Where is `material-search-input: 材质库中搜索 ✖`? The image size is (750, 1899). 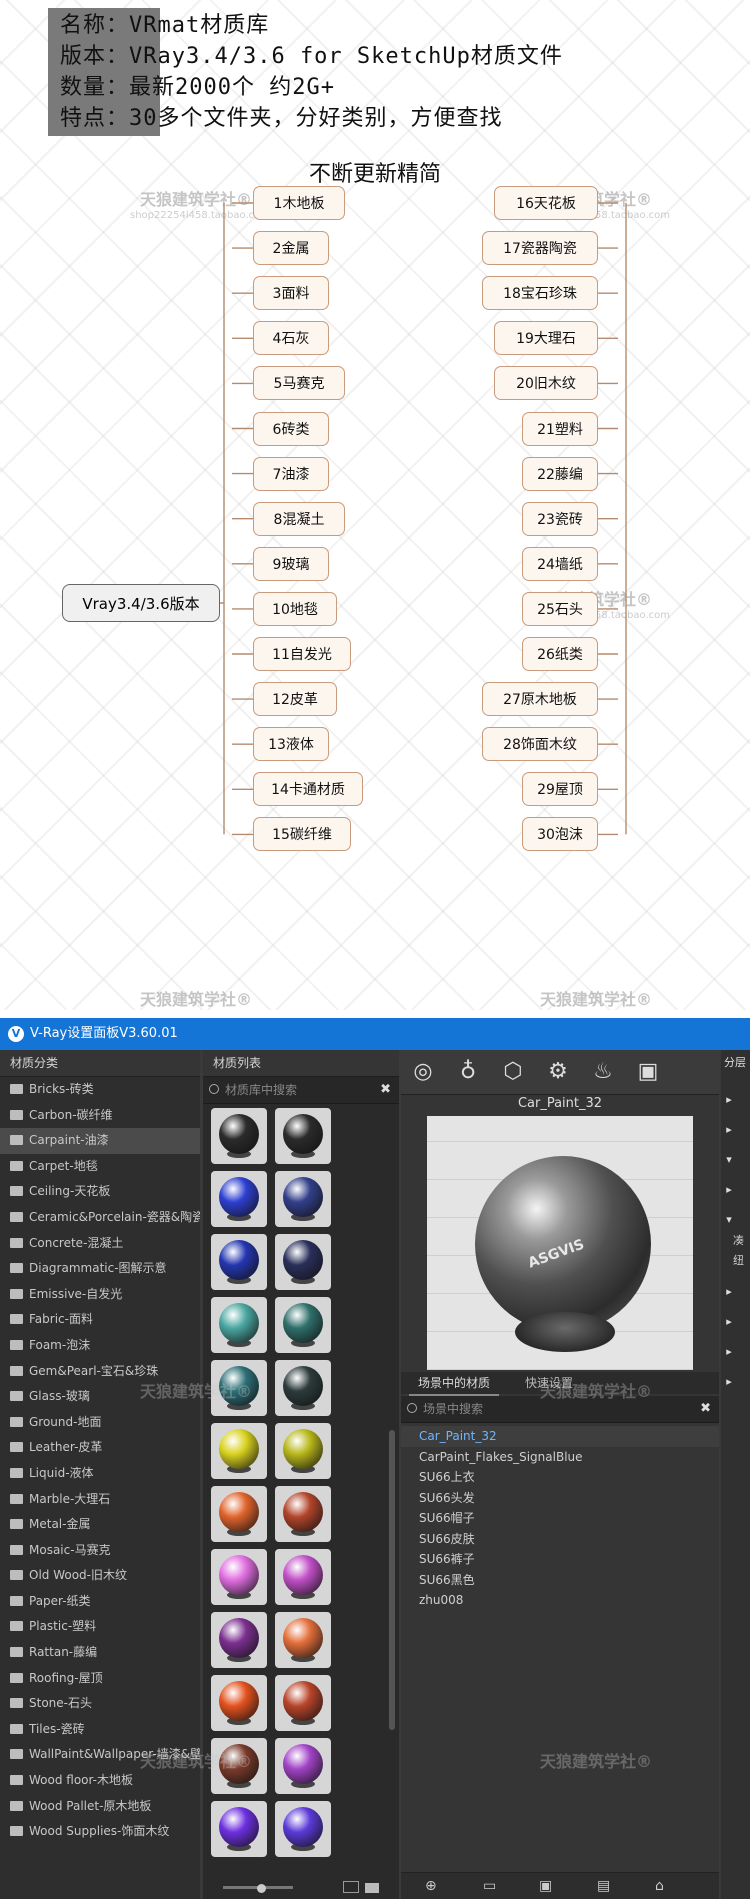 material-search-input: 材质库中搜索 ✖ is located at coordinates (301, 1090).